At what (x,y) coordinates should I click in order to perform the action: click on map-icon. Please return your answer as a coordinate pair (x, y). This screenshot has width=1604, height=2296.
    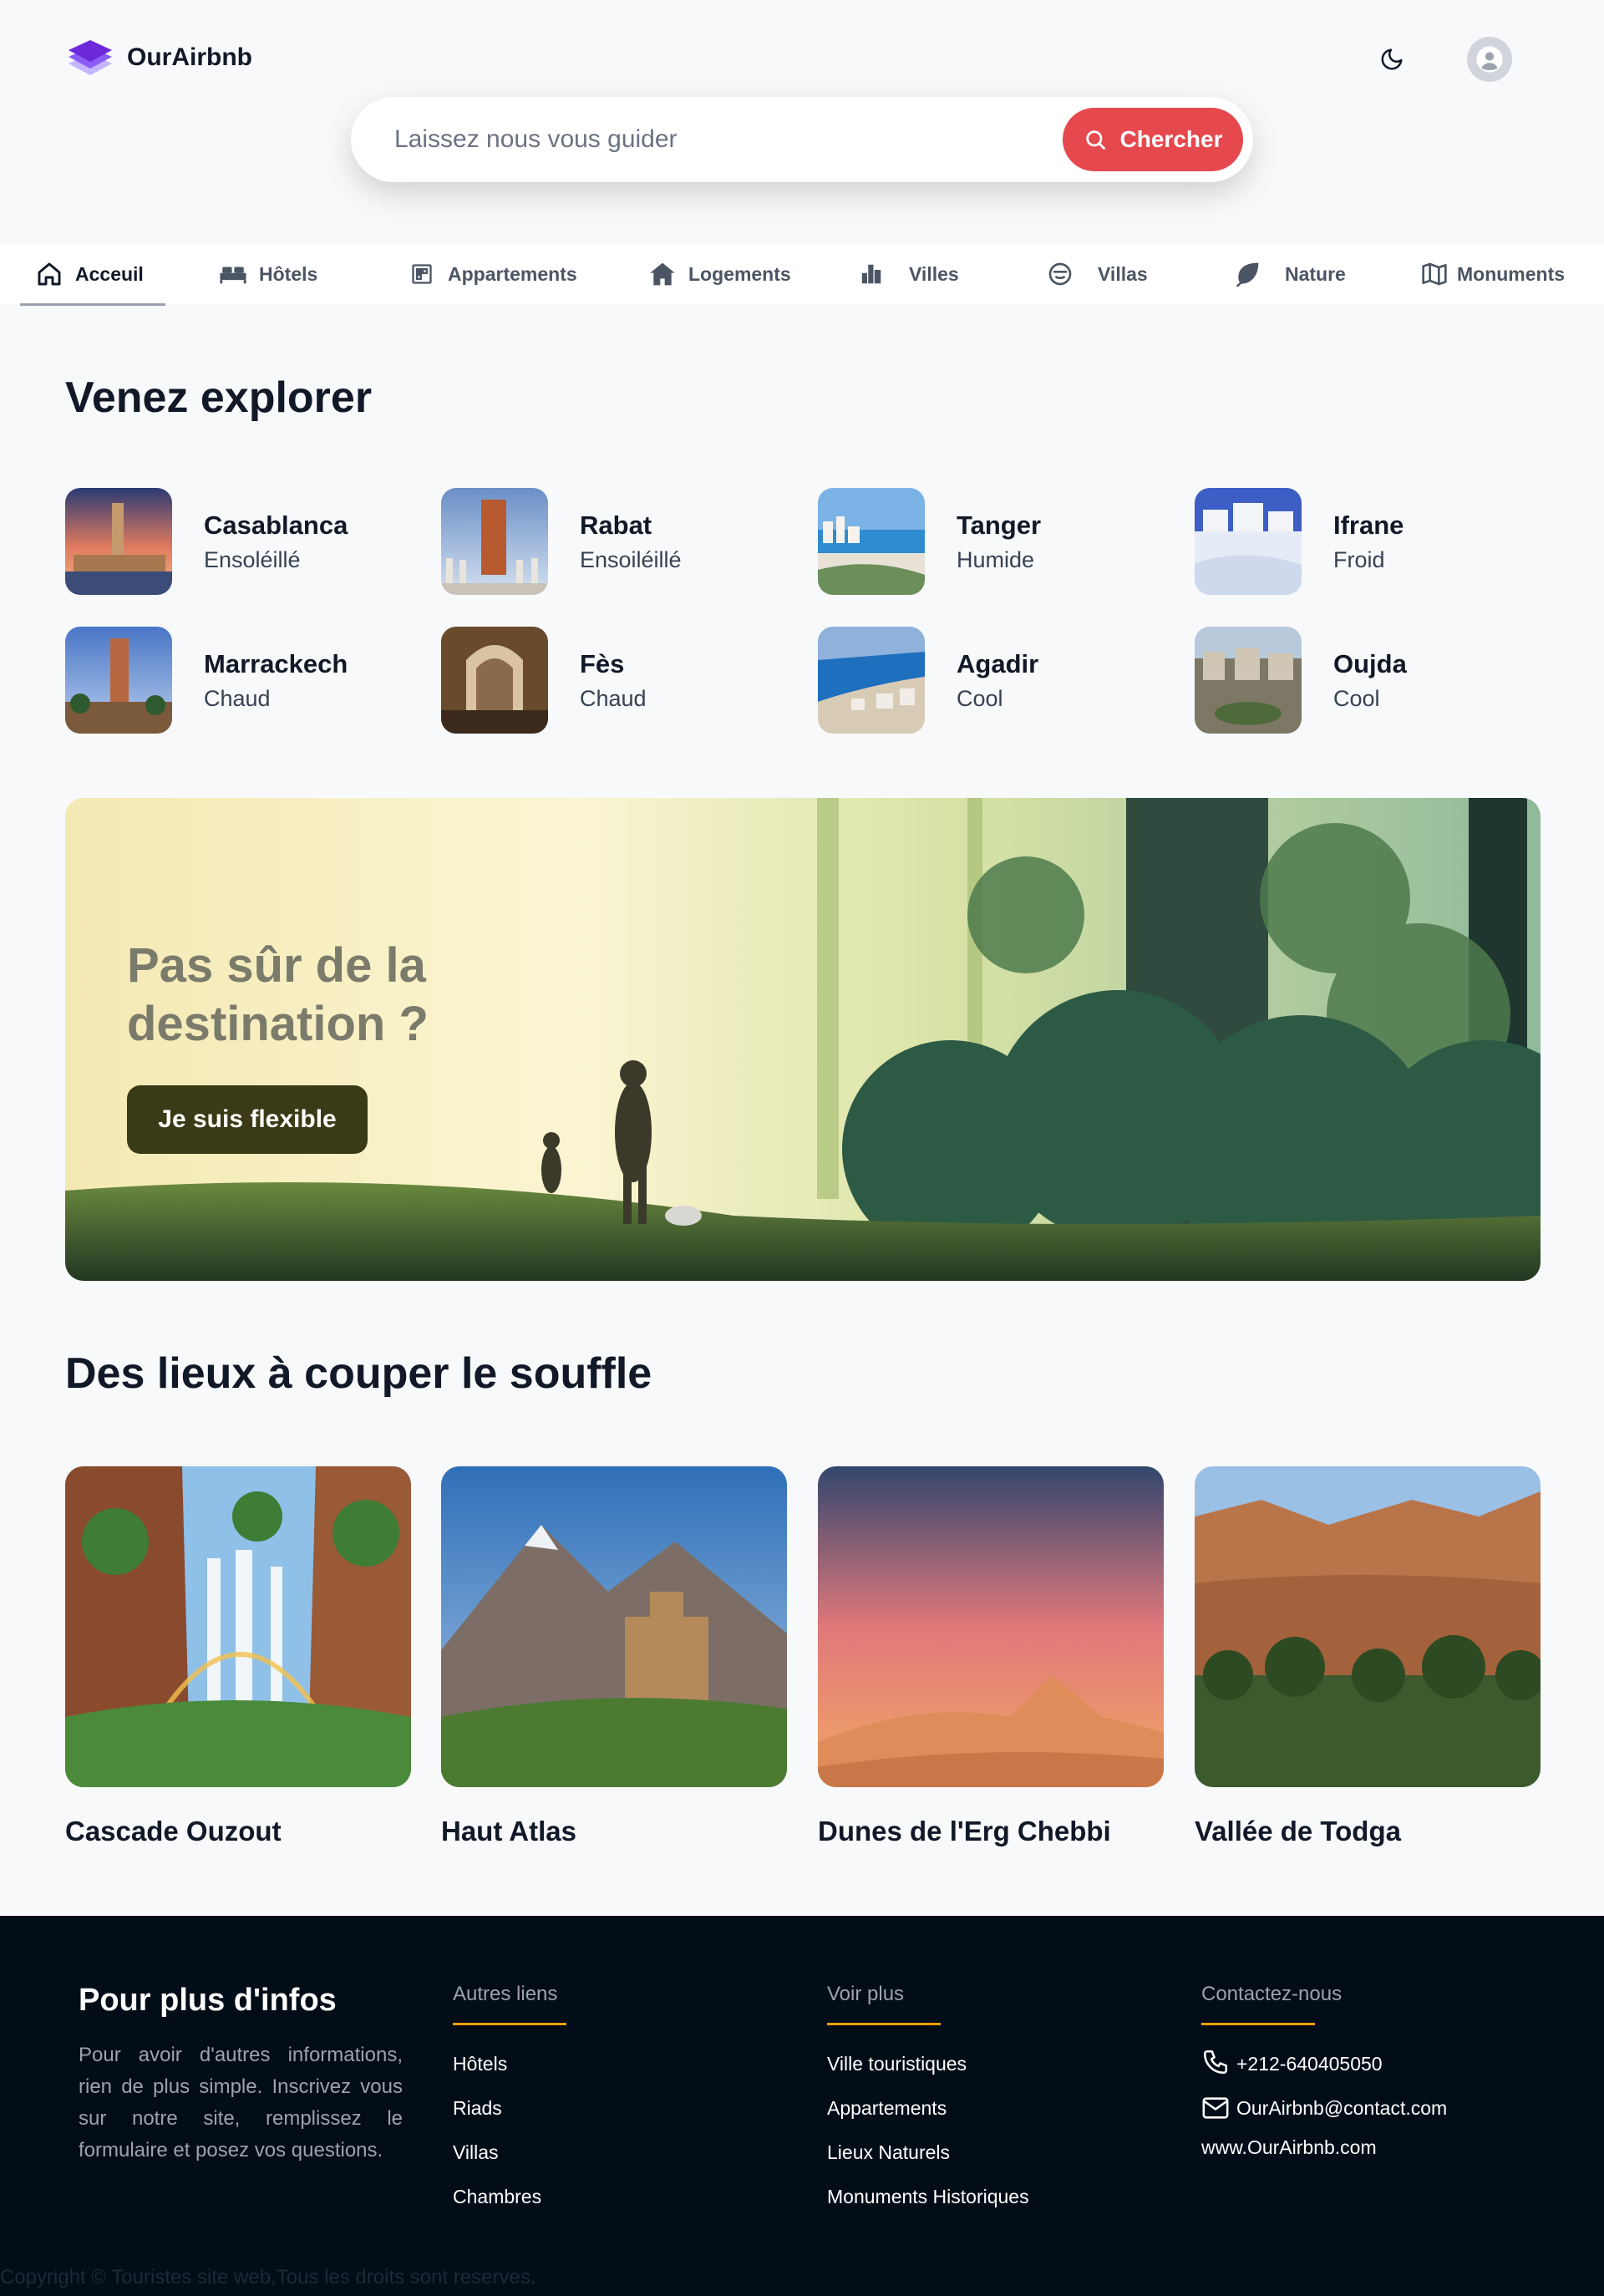
    Looking at the image, I should click on (1435, 274).